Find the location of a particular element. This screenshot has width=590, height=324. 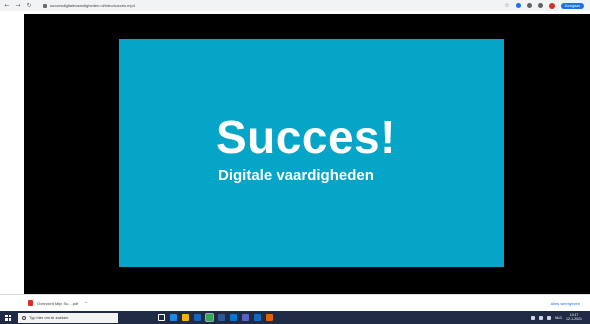

extensions-puzzle-icon is located at coordinates (529, 5).